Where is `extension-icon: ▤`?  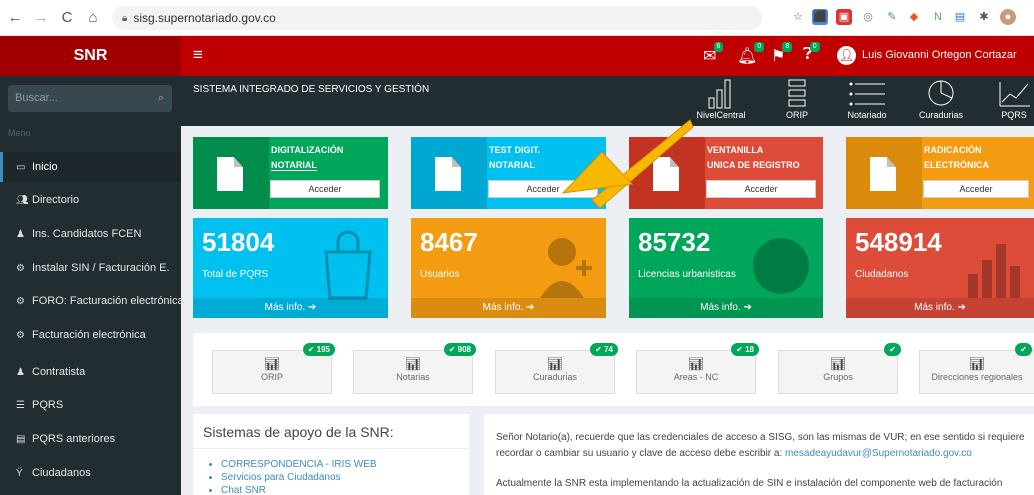
extension-icon: ▤ is located at coordinates (960, 17).